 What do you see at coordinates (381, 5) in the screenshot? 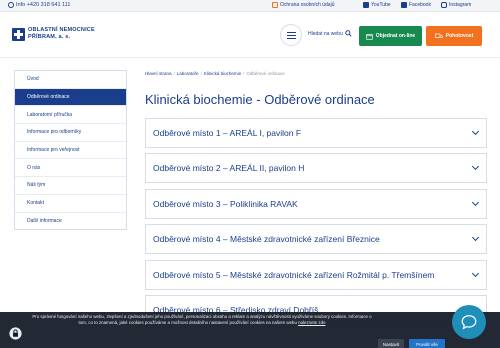
I see `youtube-label: YouTube` at bounding box center [381, 5].